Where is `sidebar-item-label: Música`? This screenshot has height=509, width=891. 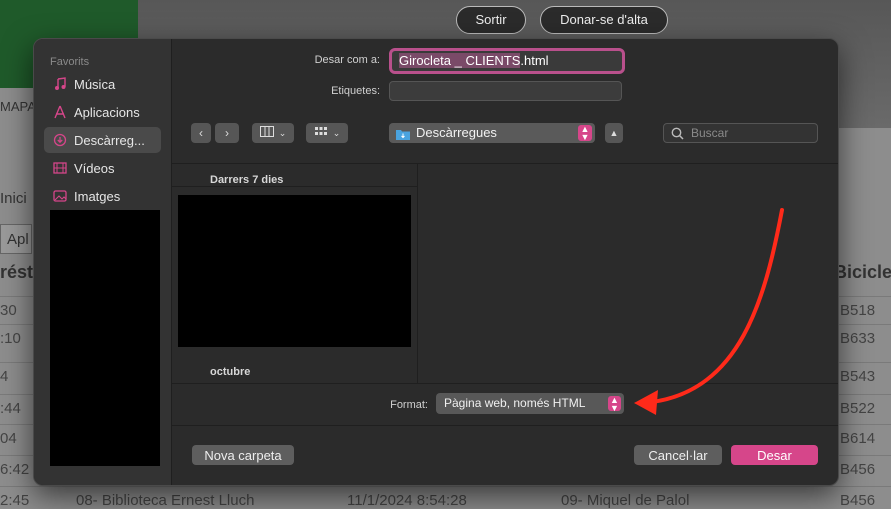 sidebar-item-label: Música is located at coordinates (95, 84).